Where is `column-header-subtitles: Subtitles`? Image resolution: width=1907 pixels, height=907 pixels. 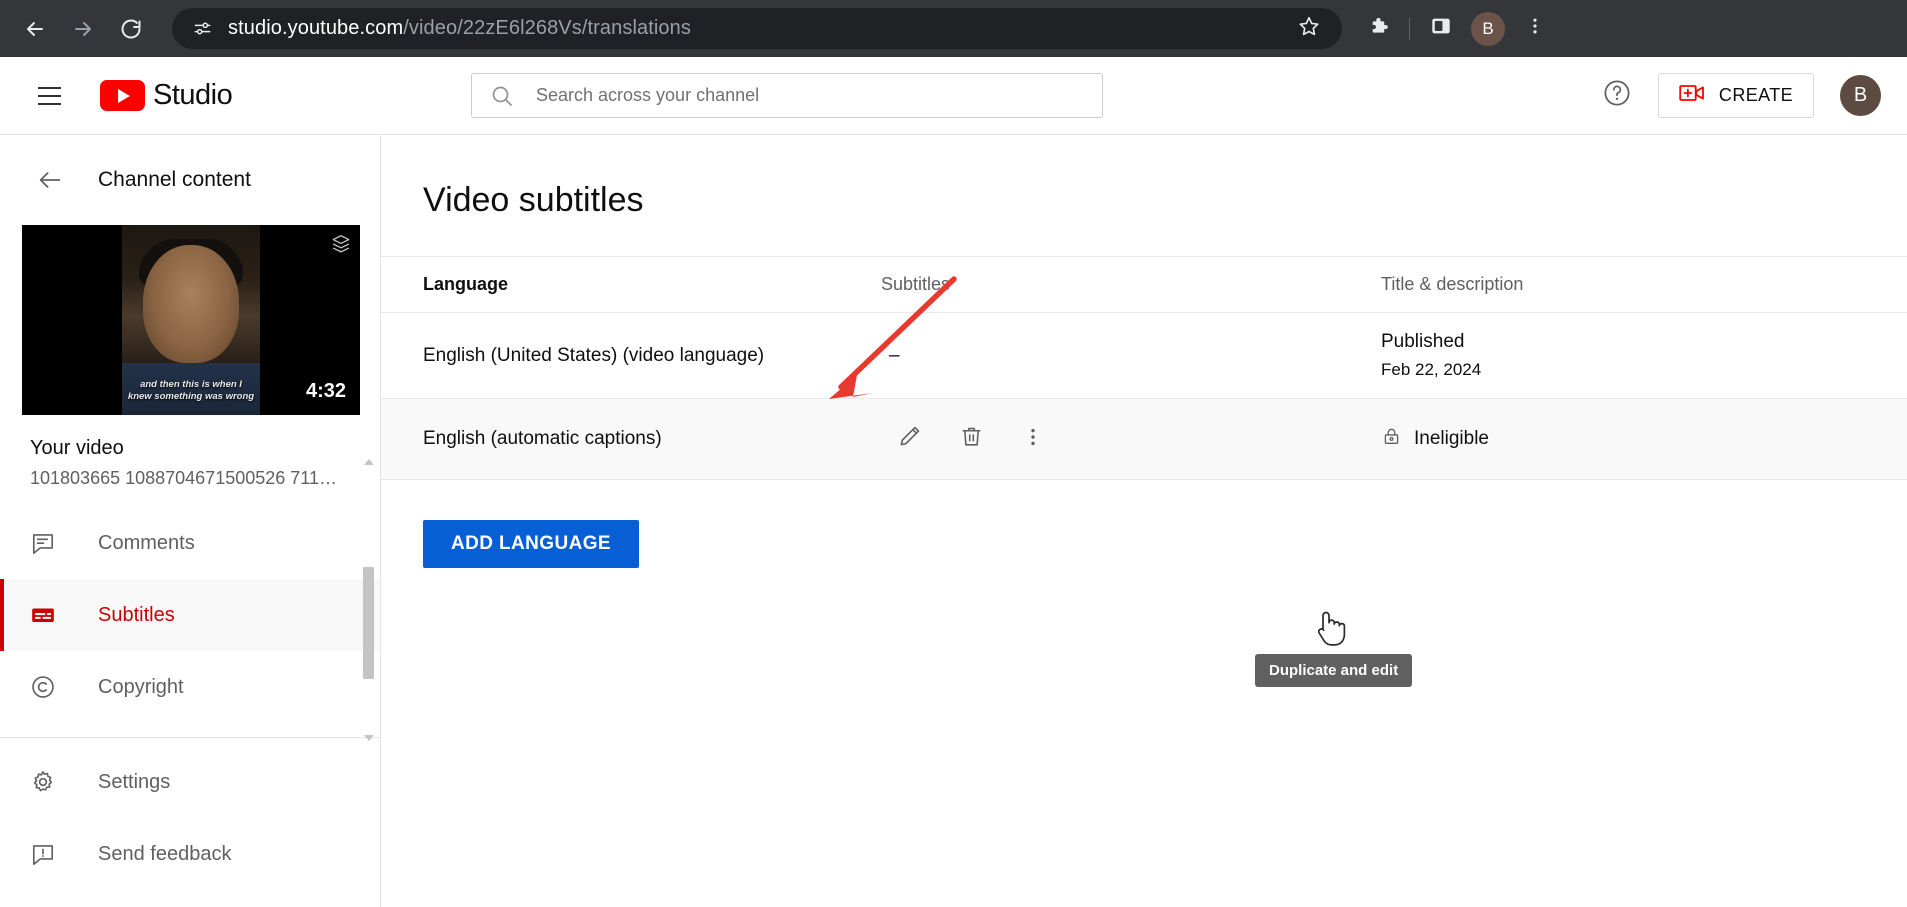 column-header-subtitles: Subtitles is located at coordinates (916, 284).